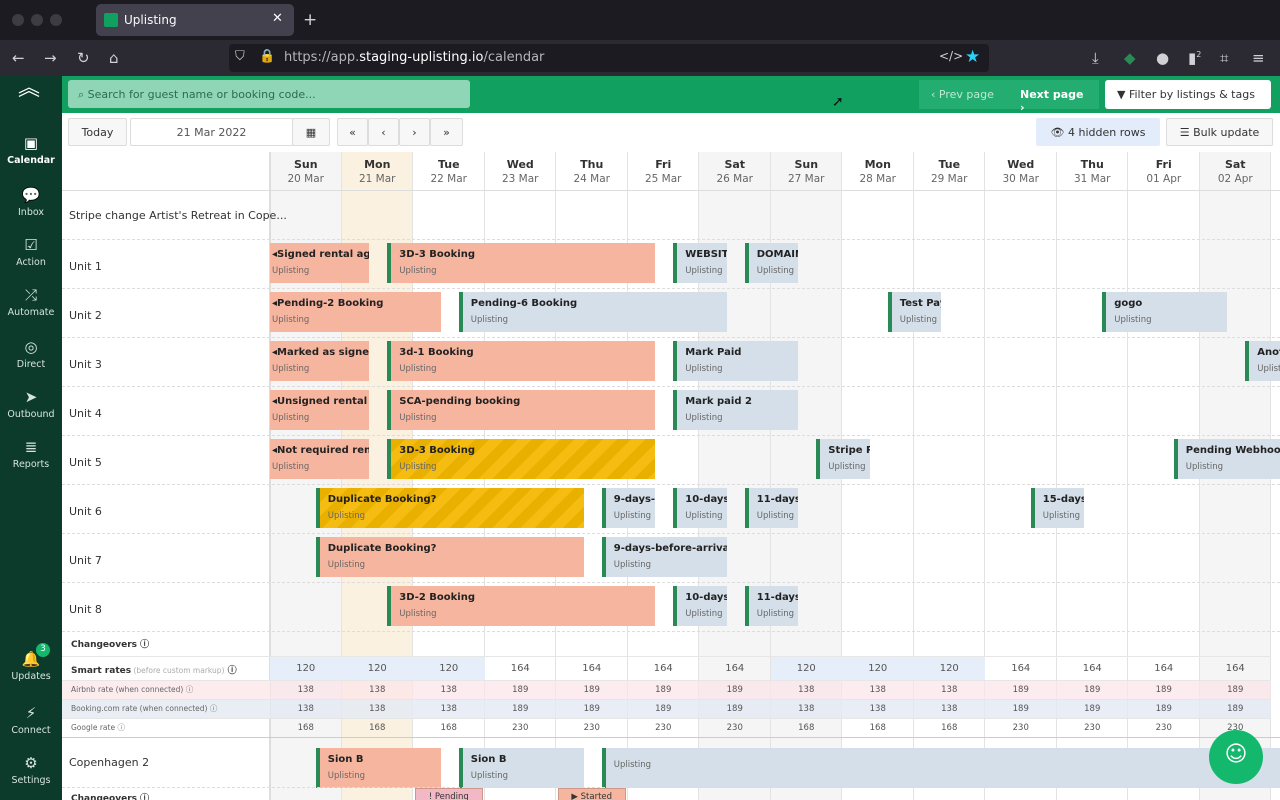  I want to click on booking-bar: Pending-6 Booking Uplisting, so click(592, 312).